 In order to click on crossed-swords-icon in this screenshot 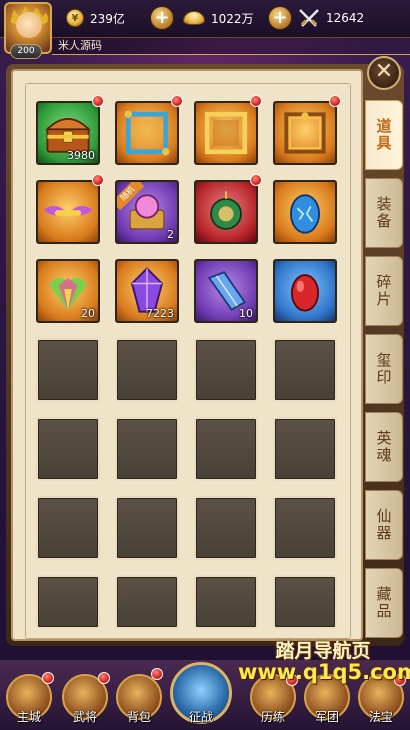, I will do `click(309, 18)`.